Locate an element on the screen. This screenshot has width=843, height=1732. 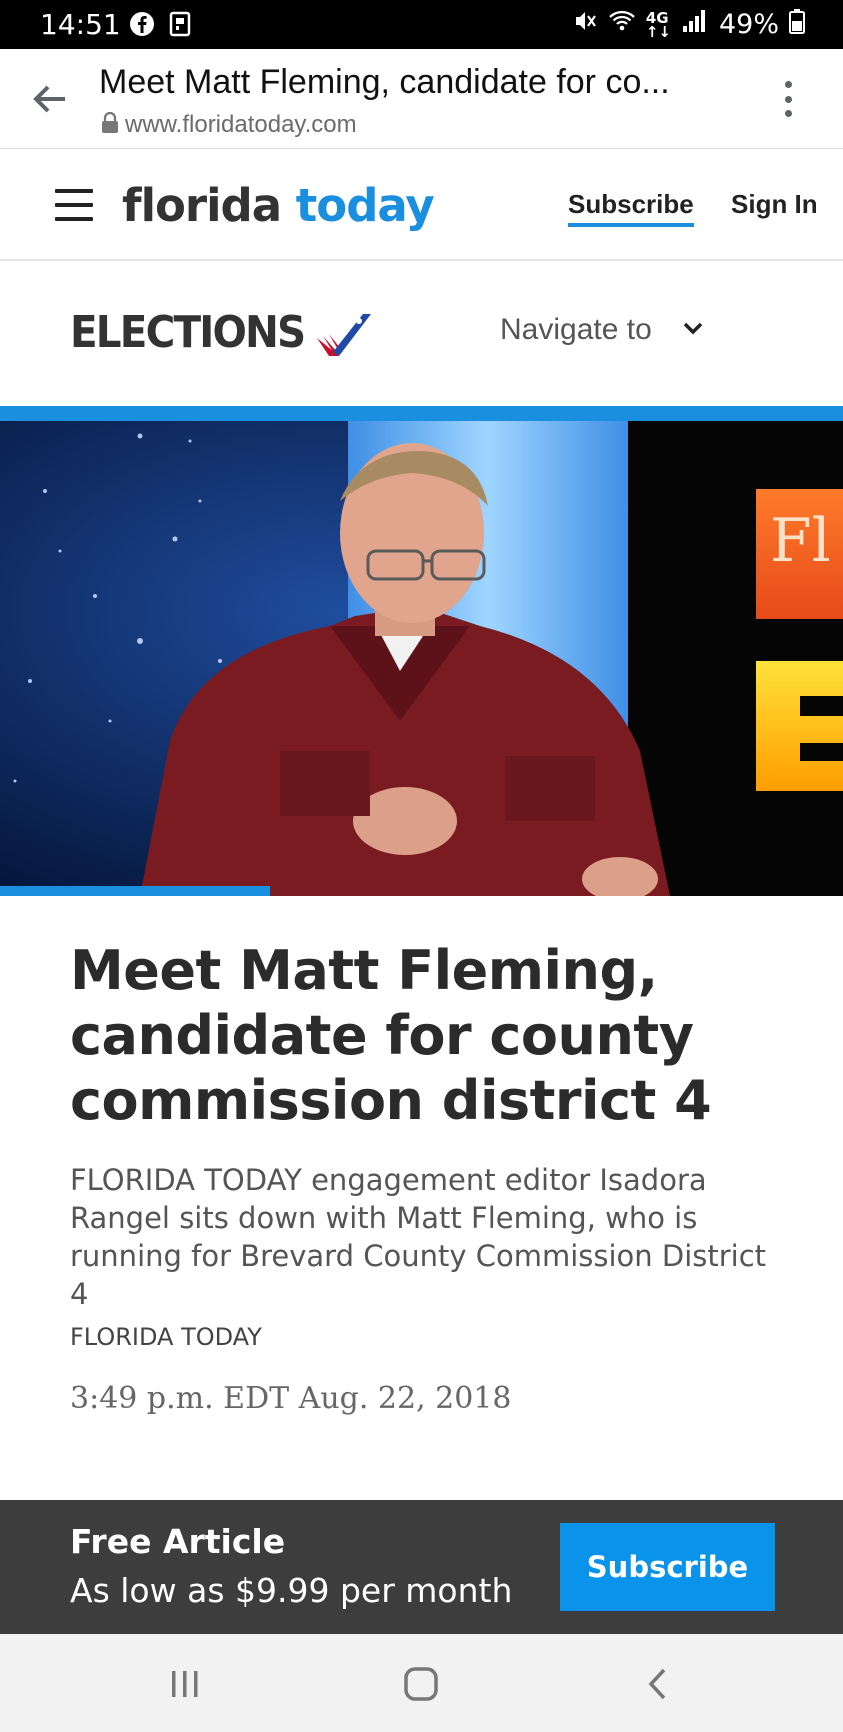
logo-florida: florida is located at coordinates (202, 205).